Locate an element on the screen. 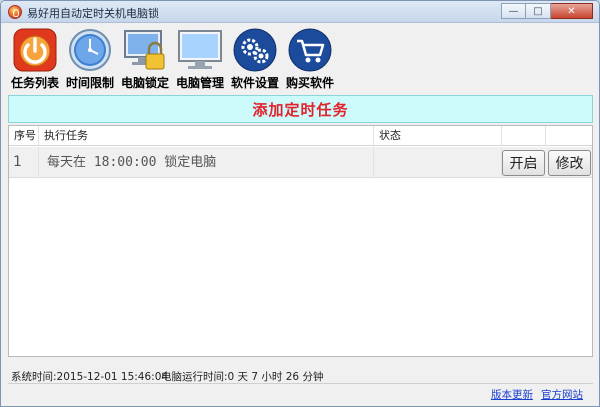  toolbar-label: 时间限制 is located at coordinates (89, 83).